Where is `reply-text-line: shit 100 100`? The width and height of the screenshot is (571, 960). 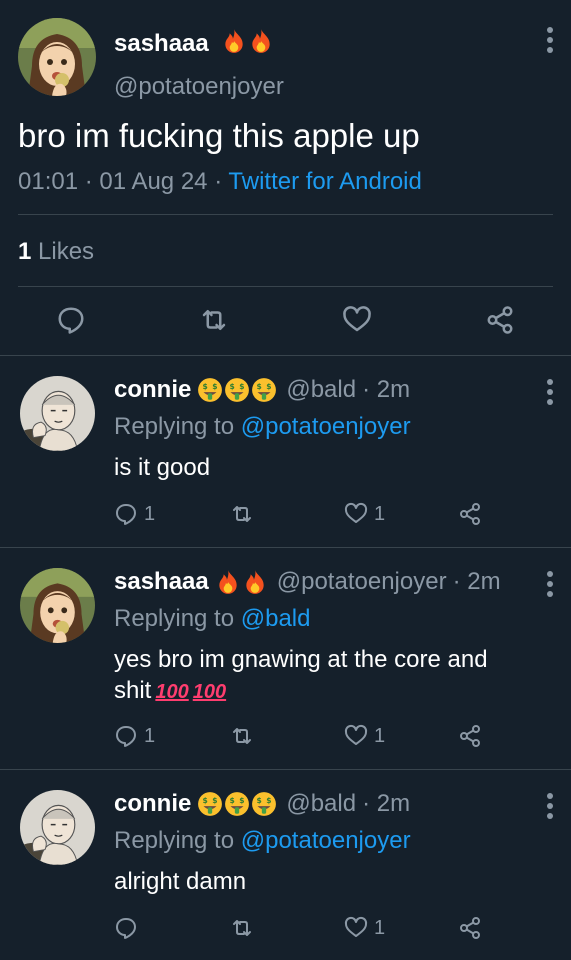
reply-text-line: shit 100 100 is located at coordinates (329, 691).